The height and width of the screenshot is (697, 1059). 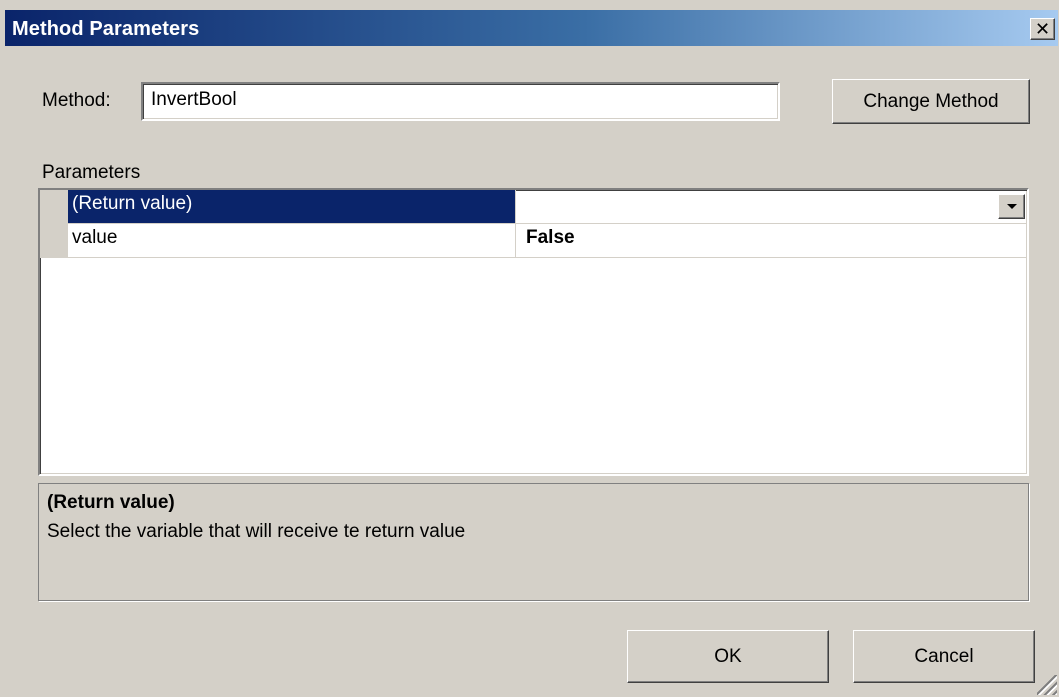 I want to click on value-dropdown-button, so click(x=1011, y=206).